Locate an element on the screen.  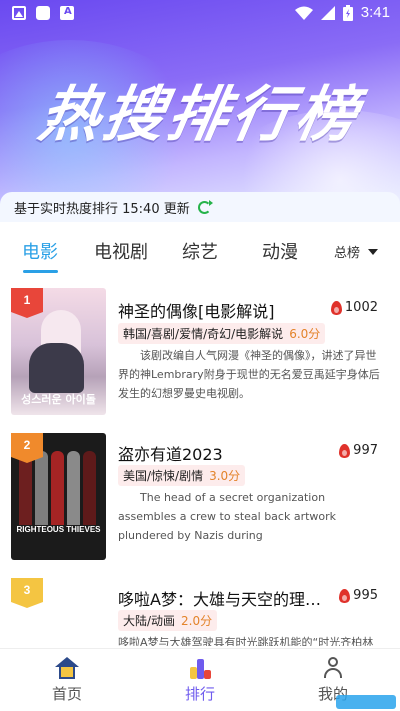
gallery-notification-icon is located at coordinates (19, 13).